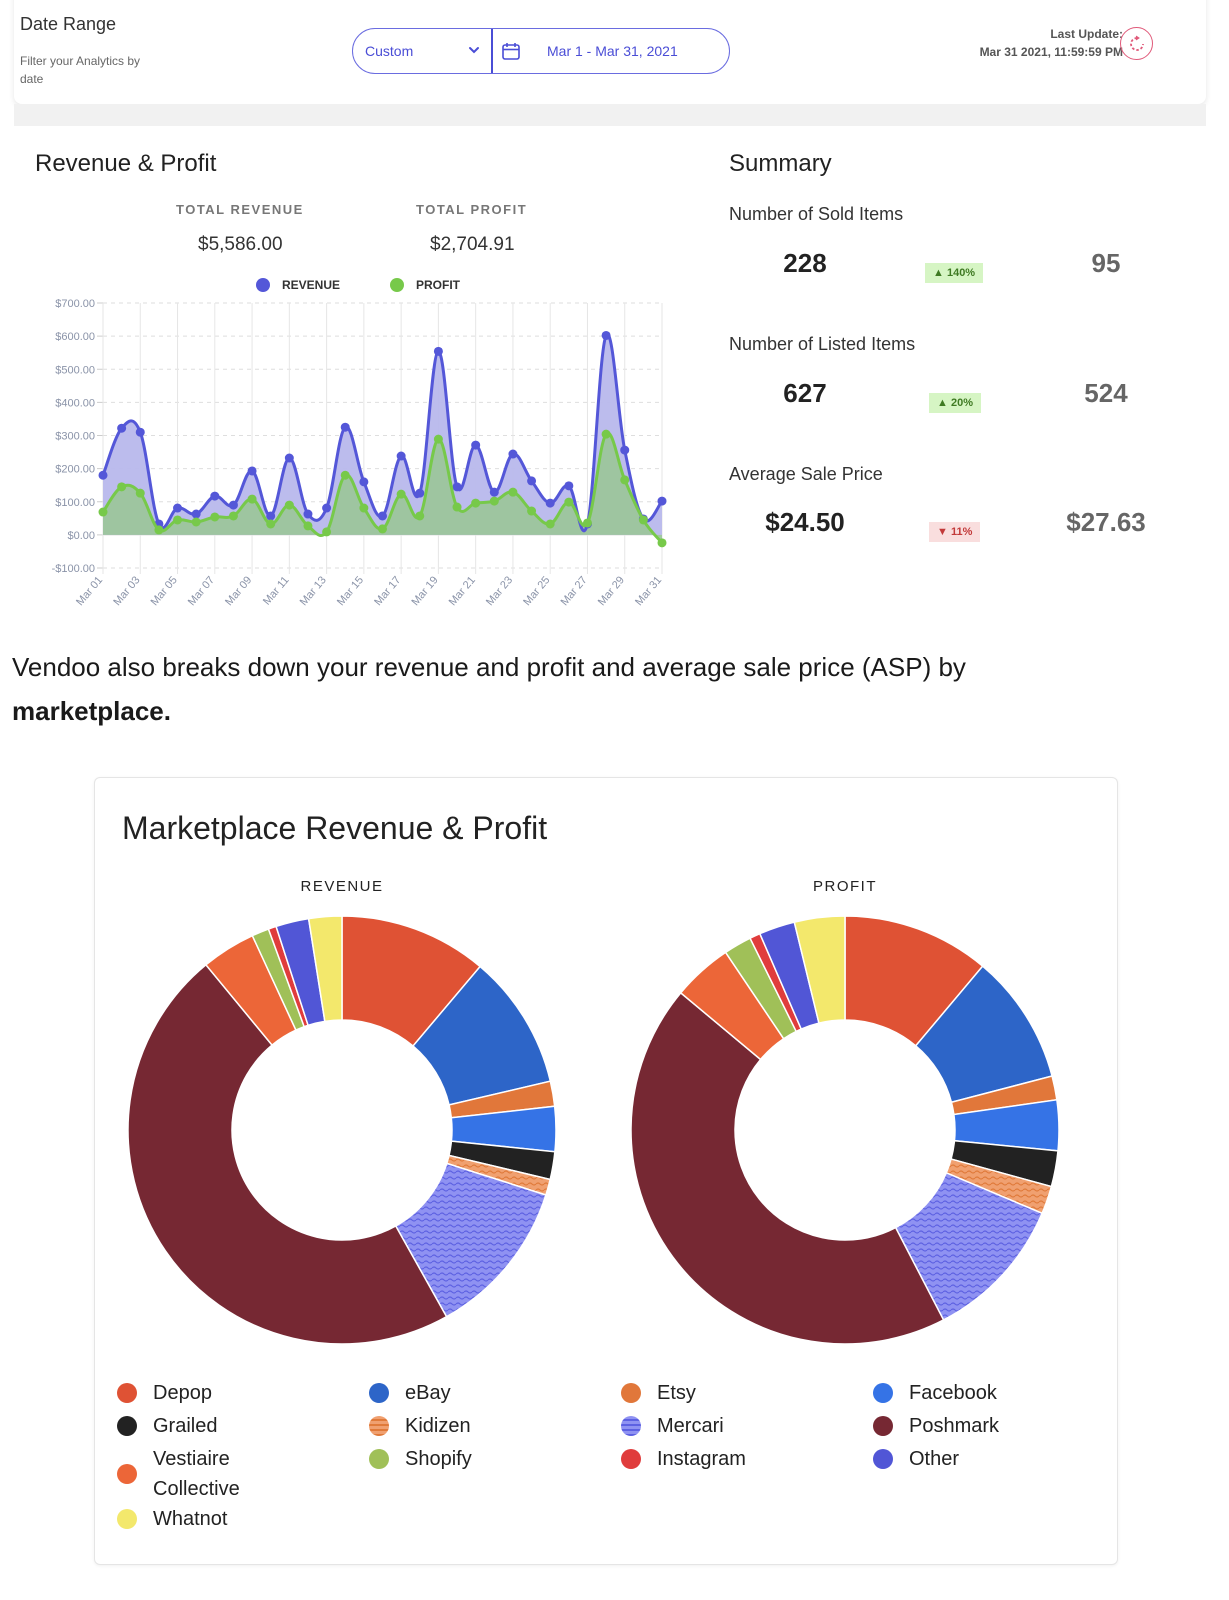 Image resolution: width=1229 pixels, height=1600 pixels. Describe the element at coordinates (954, 1426) in the screenshot. I see `legend-label: Poshmark` at that location.